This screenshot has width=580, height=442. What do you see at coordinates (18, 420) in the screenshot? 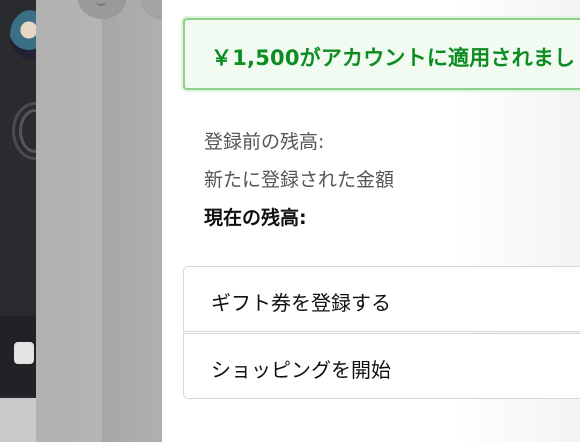
I see `bottom-strip` at bounding box center [18, 420].